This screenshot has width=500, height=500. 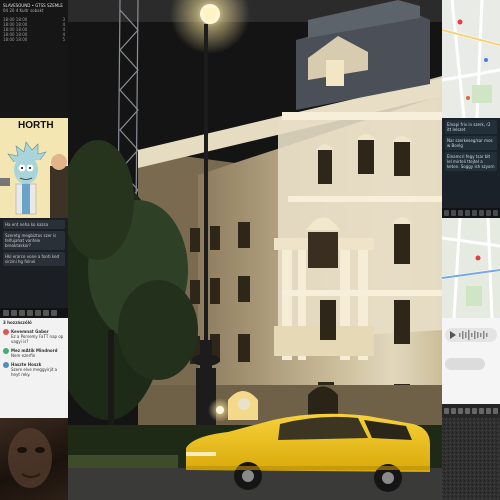 I want to click on dark-portrait-panel, so click(x=34, y=459).